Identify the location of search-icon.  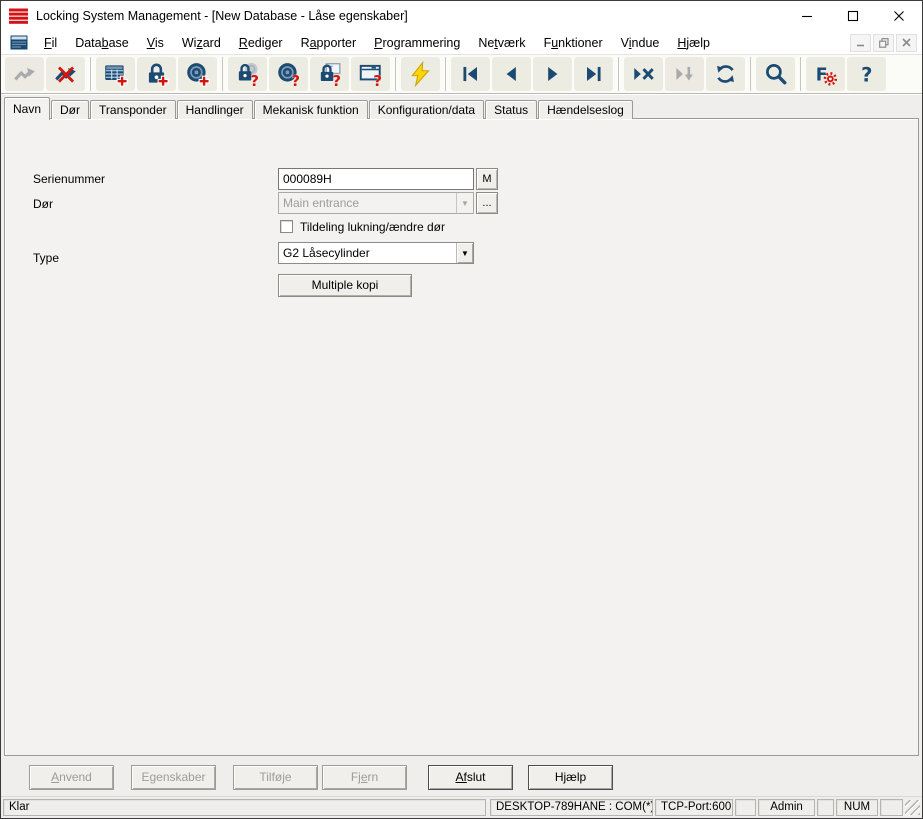
(775, 74).